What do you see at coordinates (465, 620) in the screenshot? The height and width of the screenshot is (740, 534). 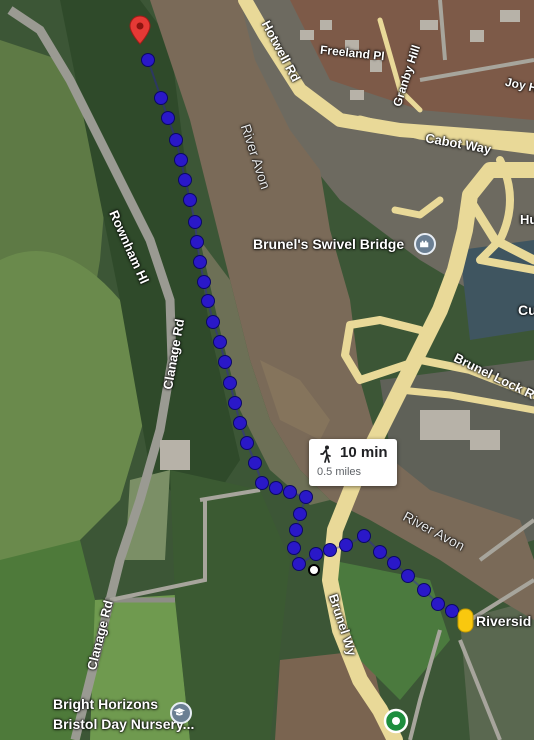 I see `destination-marker` at bounding box center [465, 620].